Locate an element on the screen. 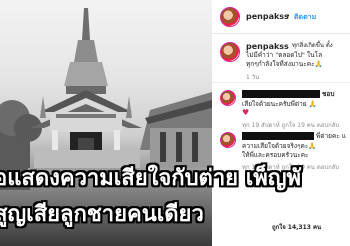 This screenshot has width=350, height=246. caption-avatar is located at coordinates (230, 52).